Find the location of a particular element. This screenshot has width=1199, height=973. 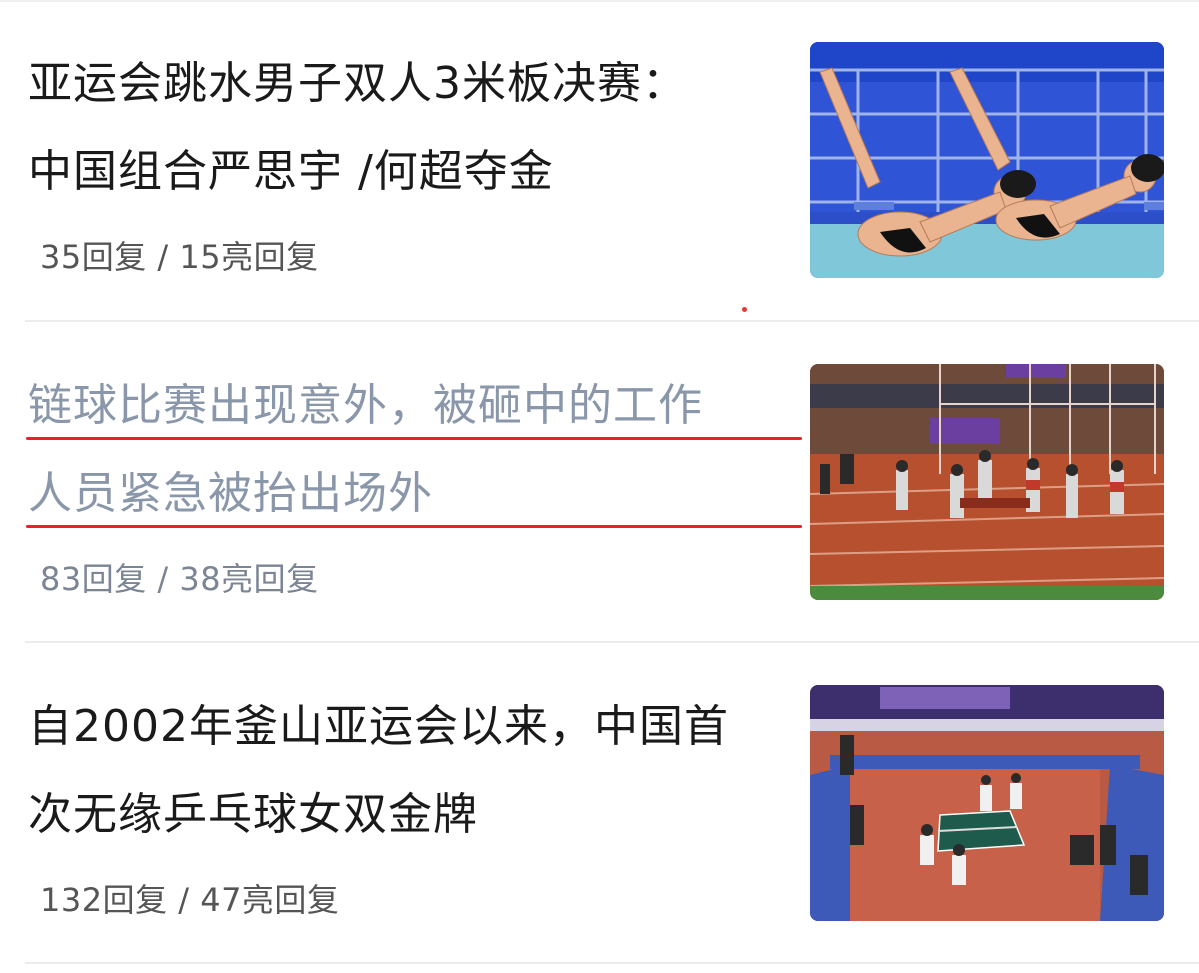

article-title-line: 亚运会跳水男子双人3米板决赛： is located at coordinates (357, 83).